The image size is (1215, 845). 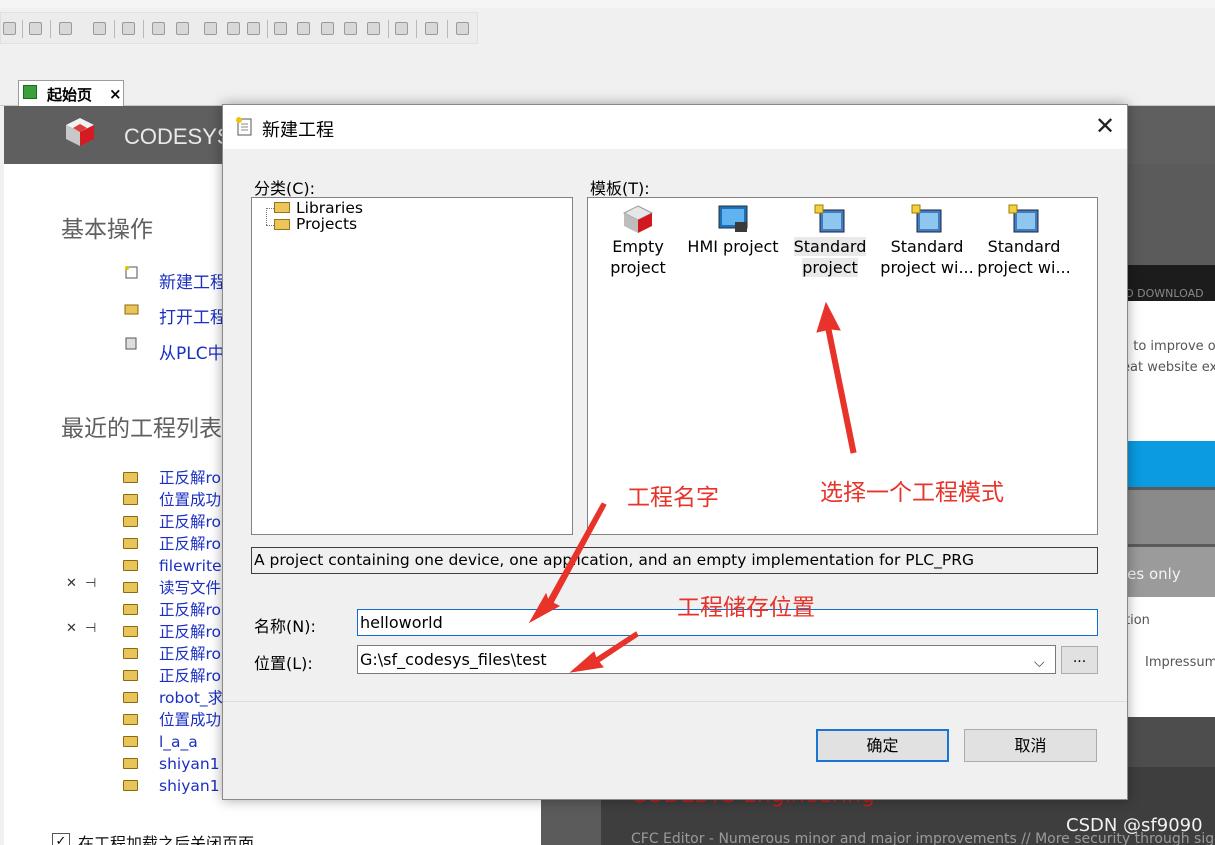 What do you see at coordinates (178, 136) in the screenshot?
I see `brand-text: CODESYS` at bounding box center [178, 136].